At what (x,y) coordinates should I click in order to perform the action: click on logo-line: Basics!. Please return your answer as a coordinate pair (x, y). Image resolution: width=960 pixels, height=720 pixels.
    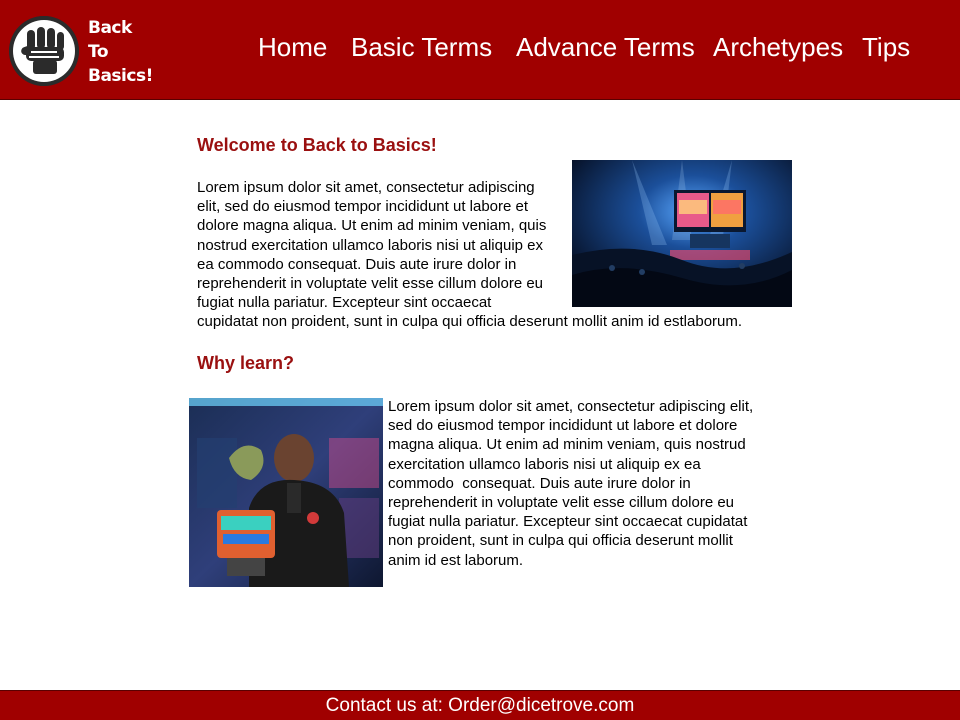
    Looking at the image, I should click on (120, 76).